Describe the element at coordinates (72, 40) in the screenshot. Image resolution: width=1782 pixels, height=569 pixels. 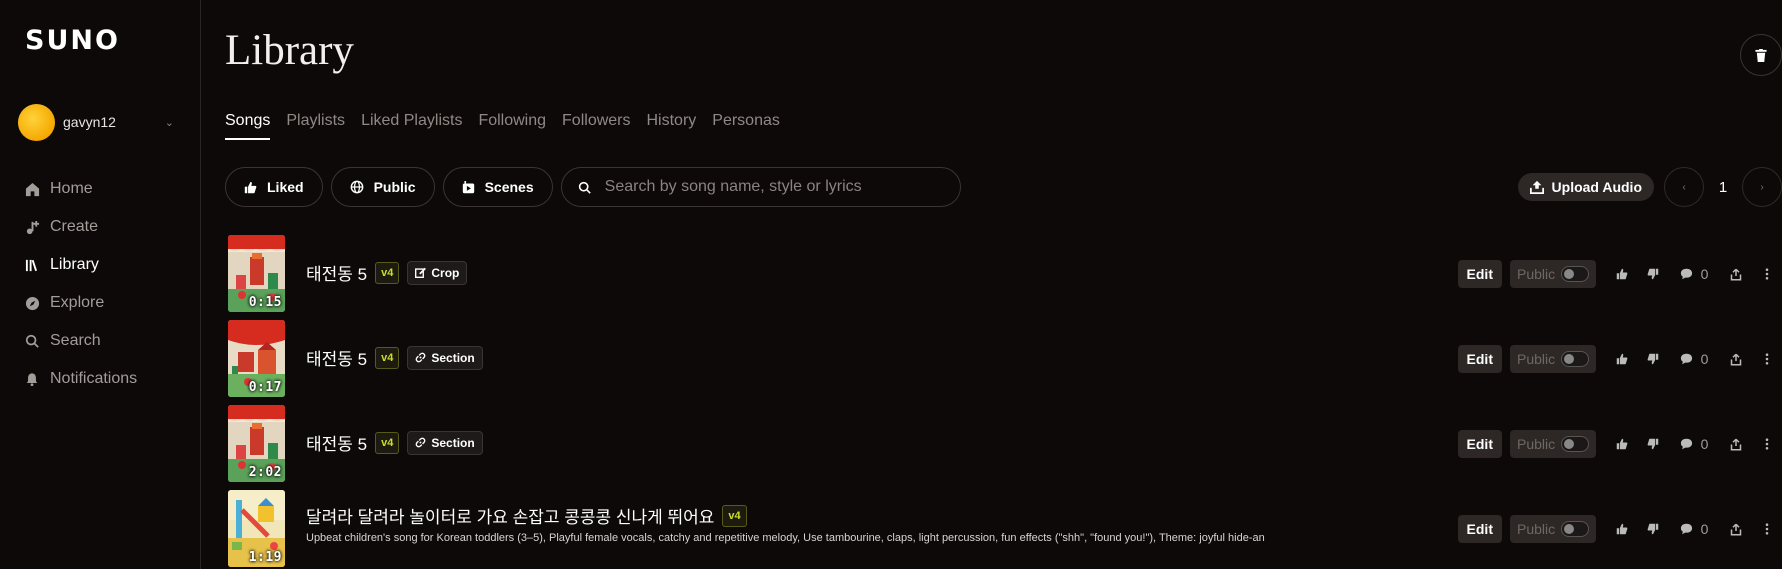
I see `suno-logo: SUNO` at that location.